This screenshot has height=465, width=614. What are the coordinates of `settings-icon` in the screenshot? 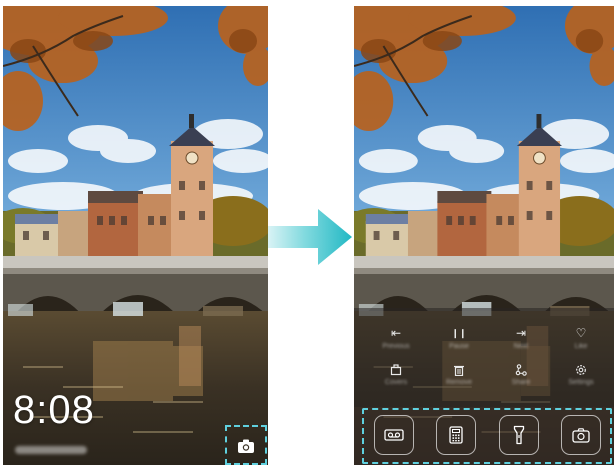 It's located at (581, 370).